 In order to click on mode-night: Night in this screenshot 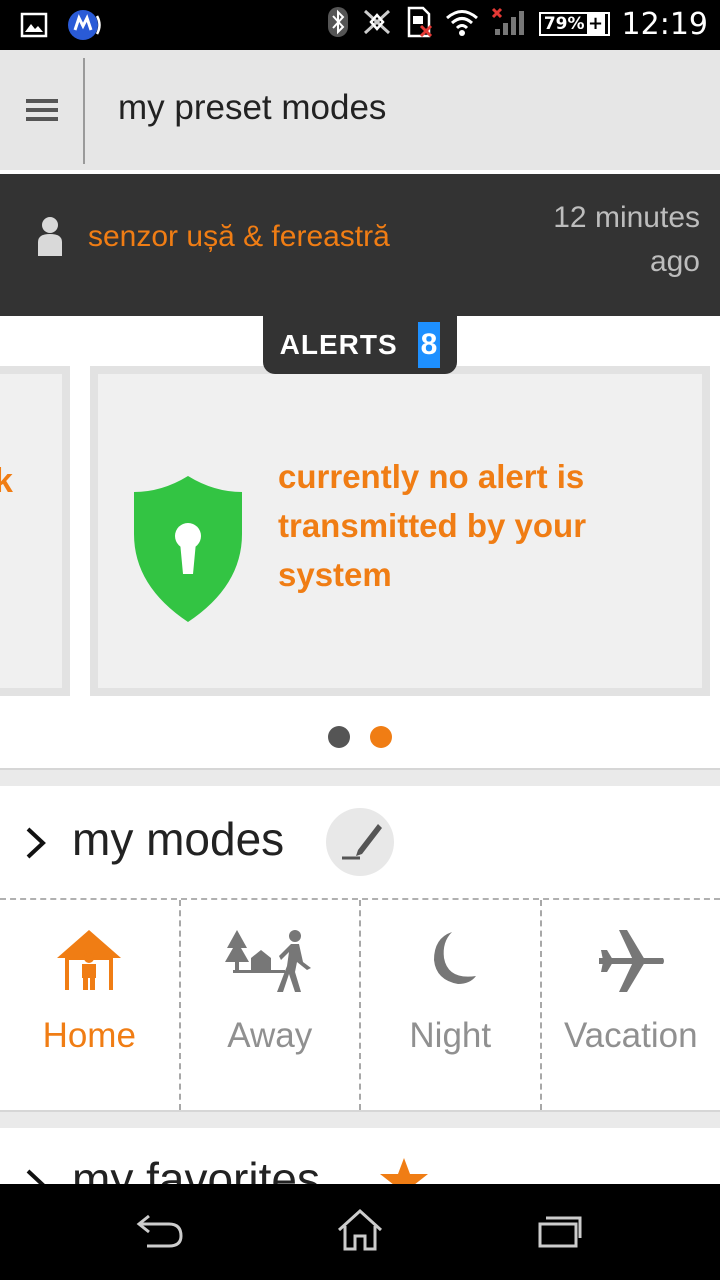, I will do `click(451, 1005)`.